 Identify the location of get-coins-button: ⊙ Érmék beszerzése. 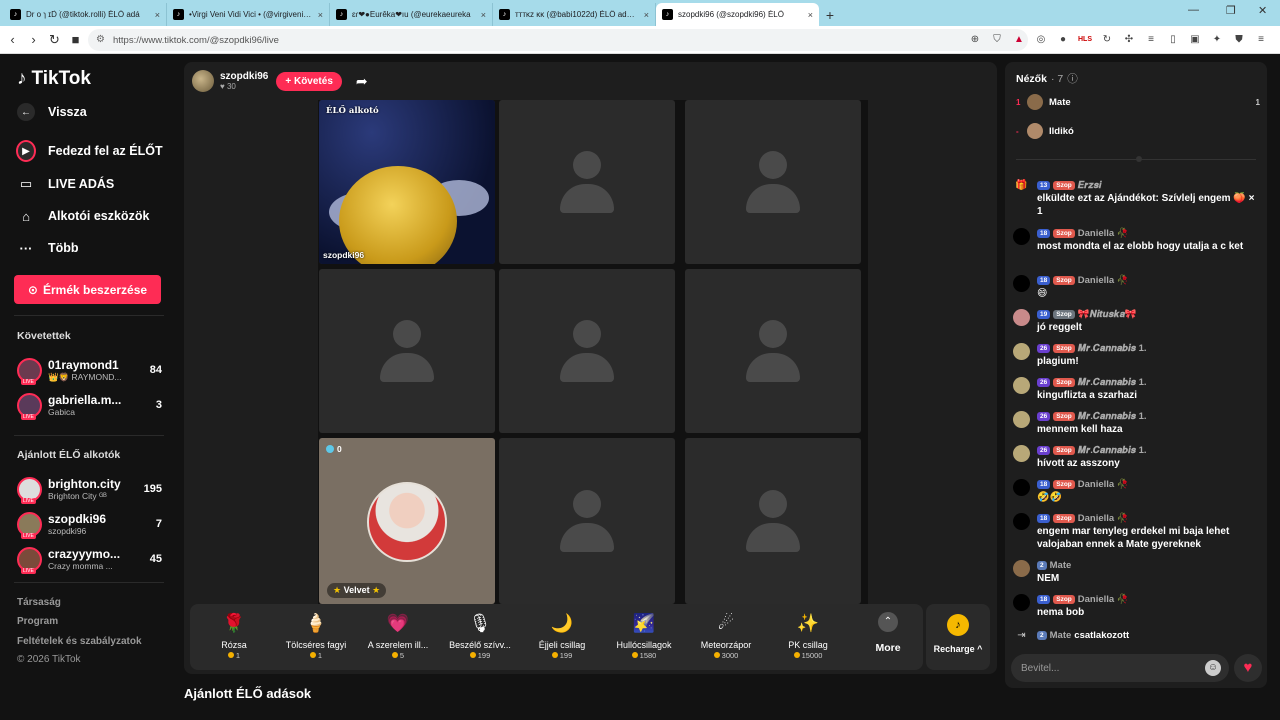
(87, 289).